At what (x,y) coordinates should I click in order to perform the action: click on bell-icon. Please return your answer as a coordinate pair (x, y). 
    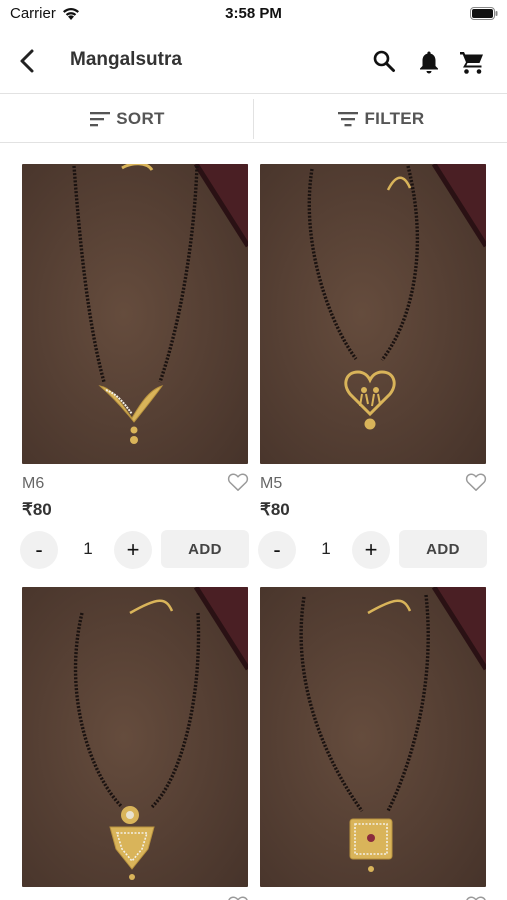
    Looking at the image, I should click on (429, 62).